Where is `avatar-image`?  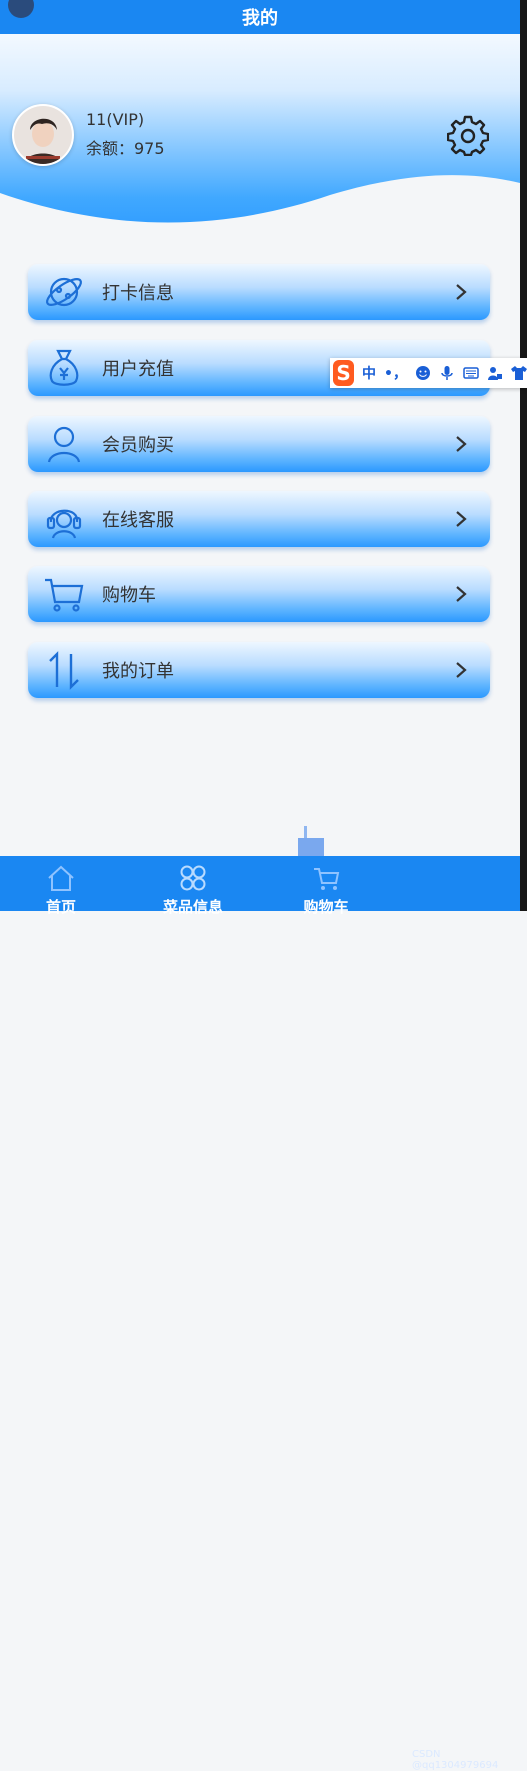 avatar-image is located at coordinates (43, 135).